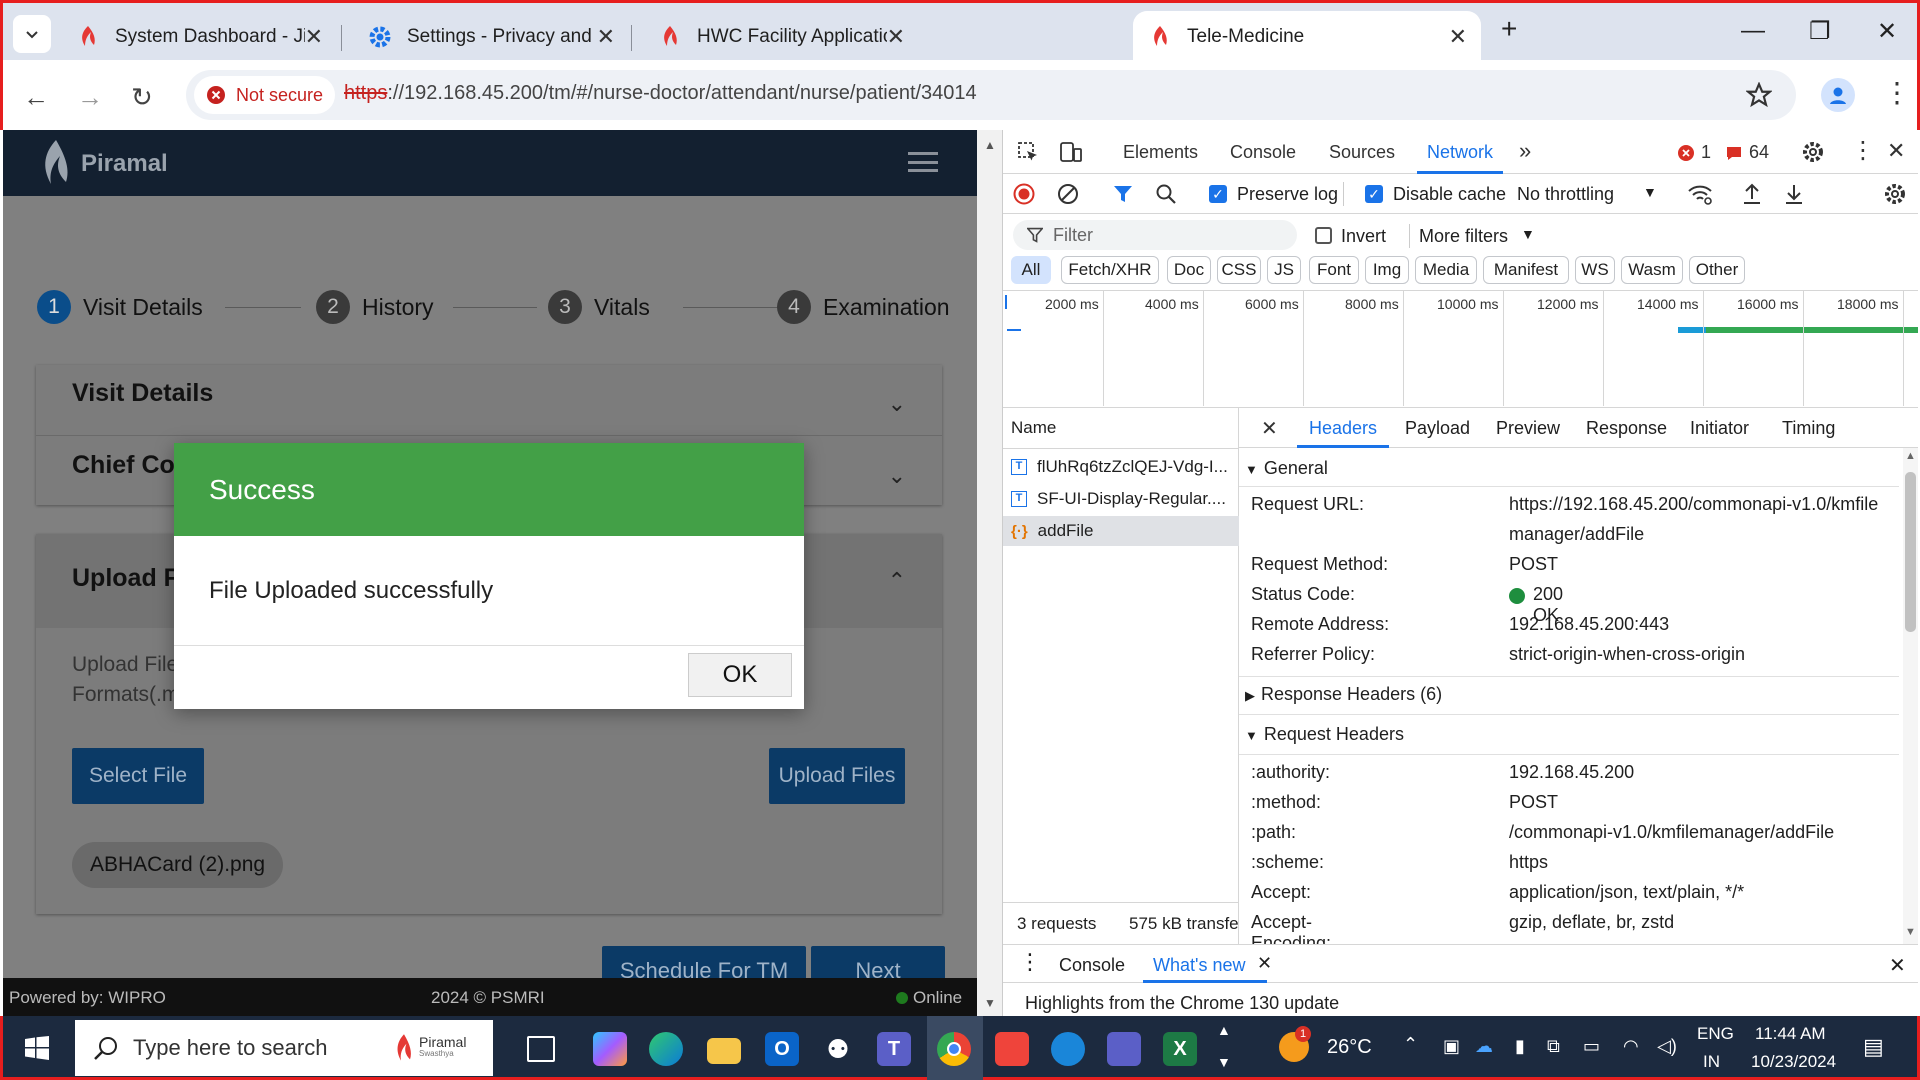 This screenshot has height=1080, width=1920. Describe the element at coordinates (1343, 428) in the screenshot. I see `detail-tab-headers: Headers` at that location.